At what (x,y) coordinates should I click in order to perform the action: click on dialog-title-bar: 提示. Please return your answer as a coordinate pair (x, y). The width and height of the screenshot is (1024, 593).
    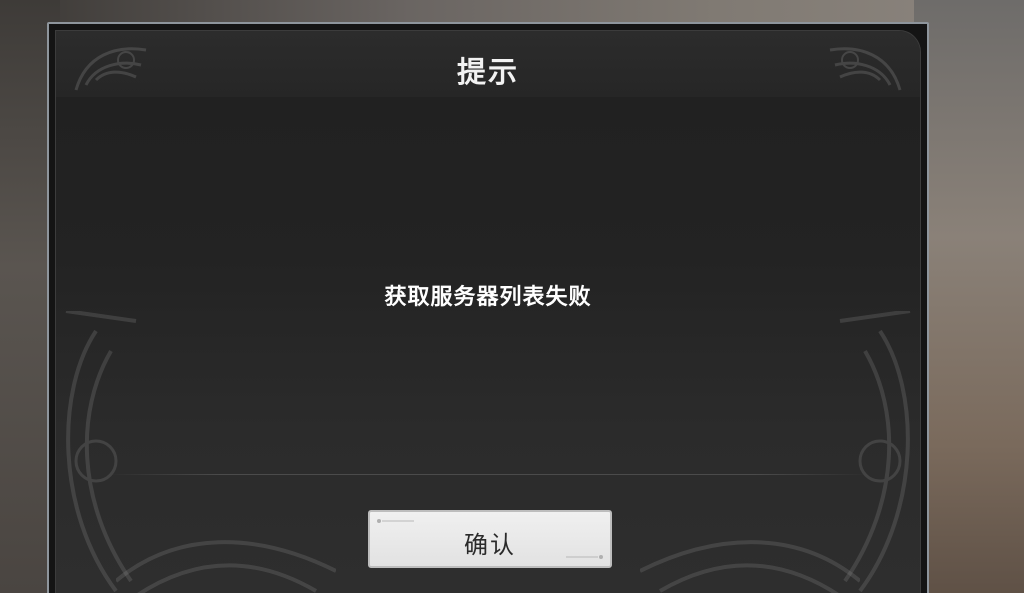
    Looking at the image, I should click on (488, 64).